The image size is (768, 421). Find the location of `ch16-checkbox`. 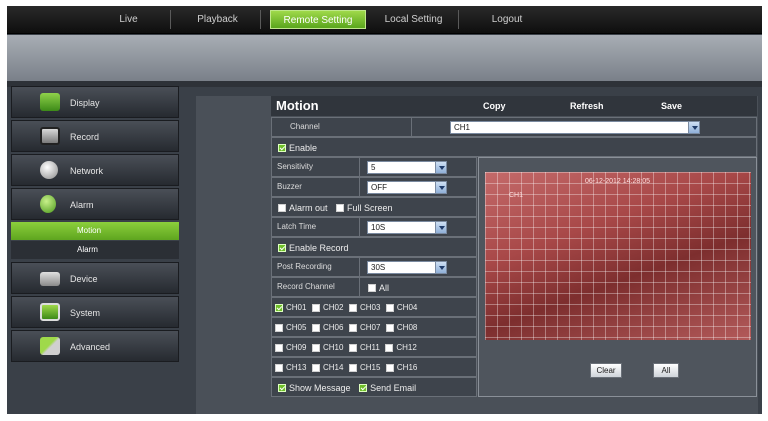

ch16-checkbox is located at coordinates (389, 367).